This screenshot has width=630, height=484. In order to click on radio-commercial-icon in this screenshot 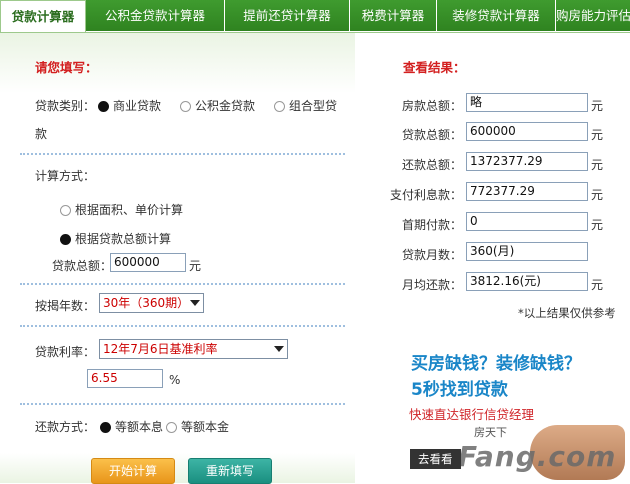, I will do `click(103, 106)`.